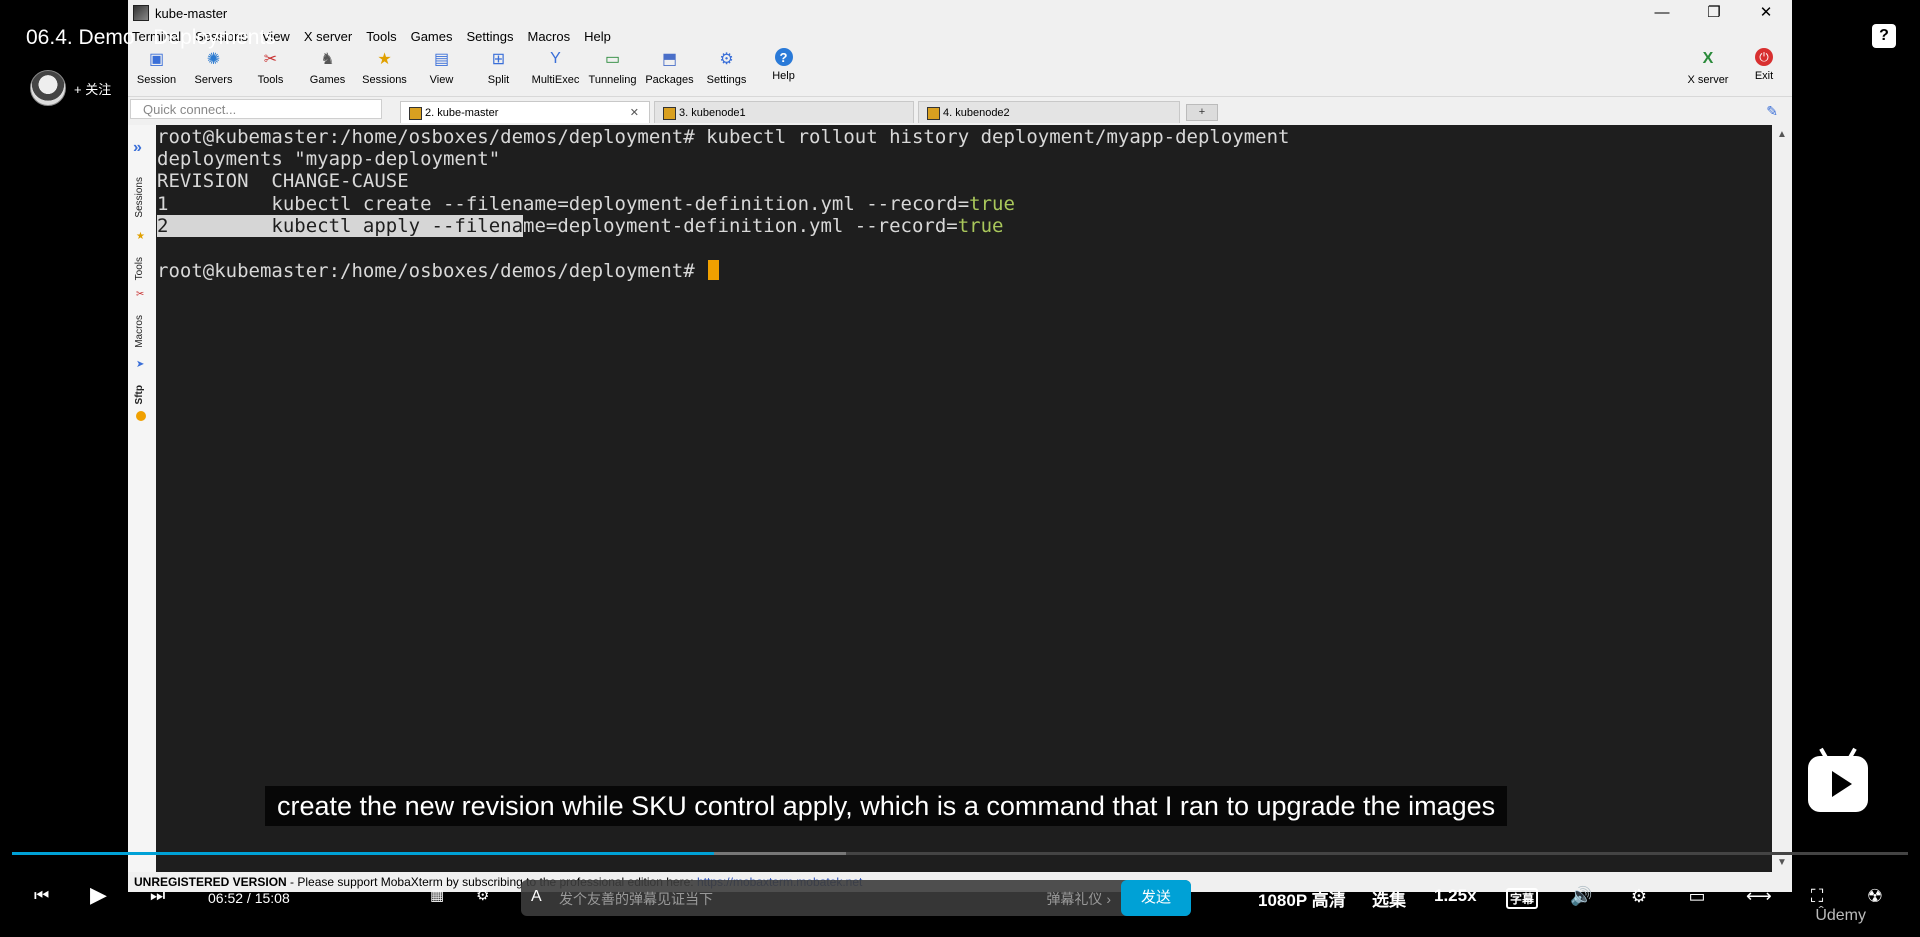  Describe the element at coordinates (1302, 898) in the screenshot. I see `quality-button: 1080P 高清` at that location.